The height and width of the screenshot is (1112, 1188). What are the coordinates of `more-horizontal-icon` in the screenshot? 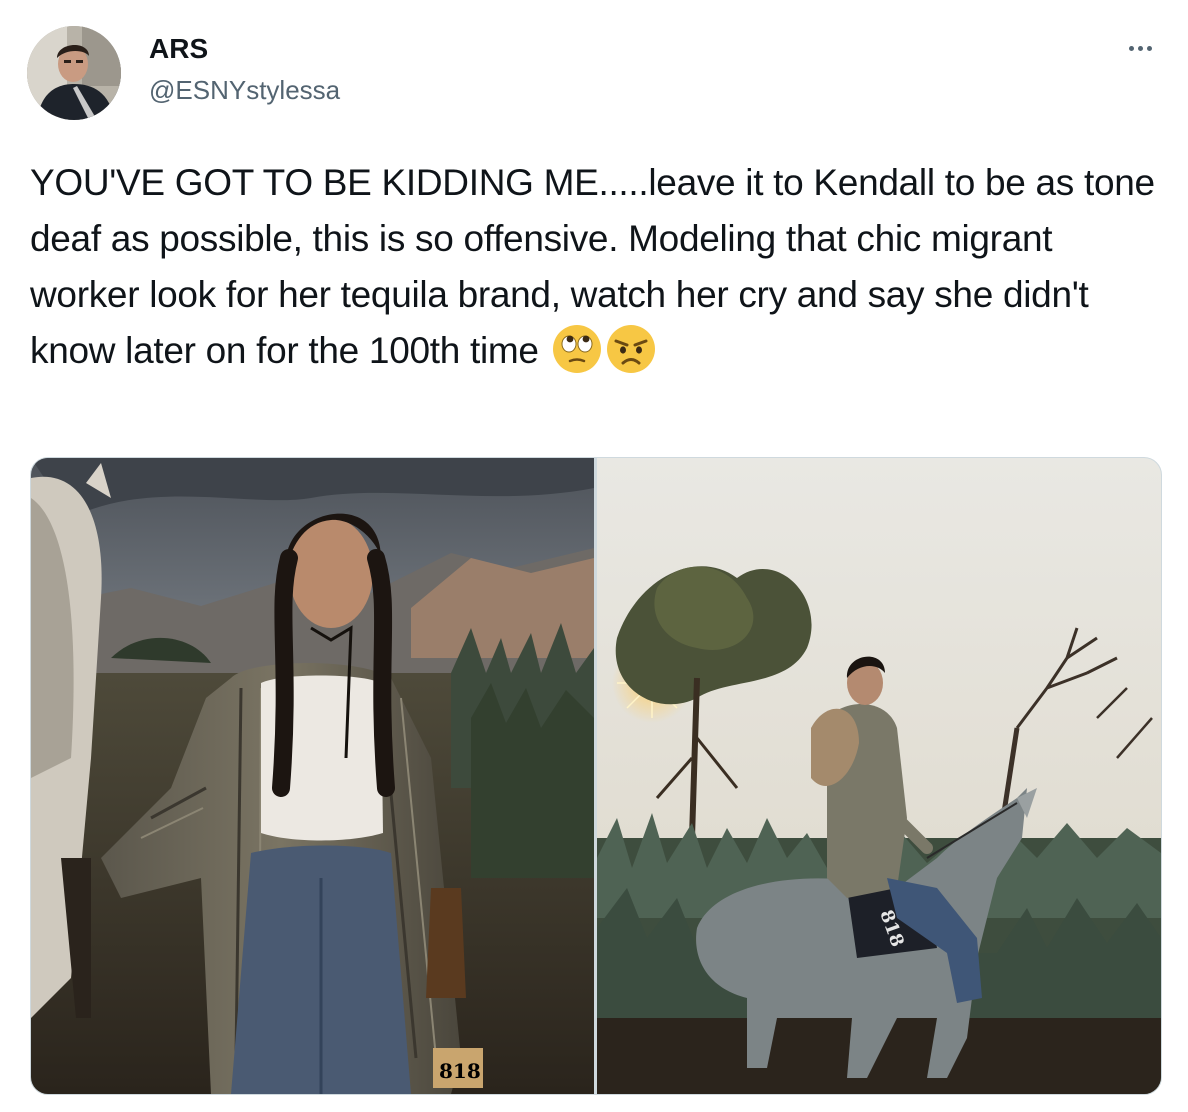 It's located at (1131, 48).